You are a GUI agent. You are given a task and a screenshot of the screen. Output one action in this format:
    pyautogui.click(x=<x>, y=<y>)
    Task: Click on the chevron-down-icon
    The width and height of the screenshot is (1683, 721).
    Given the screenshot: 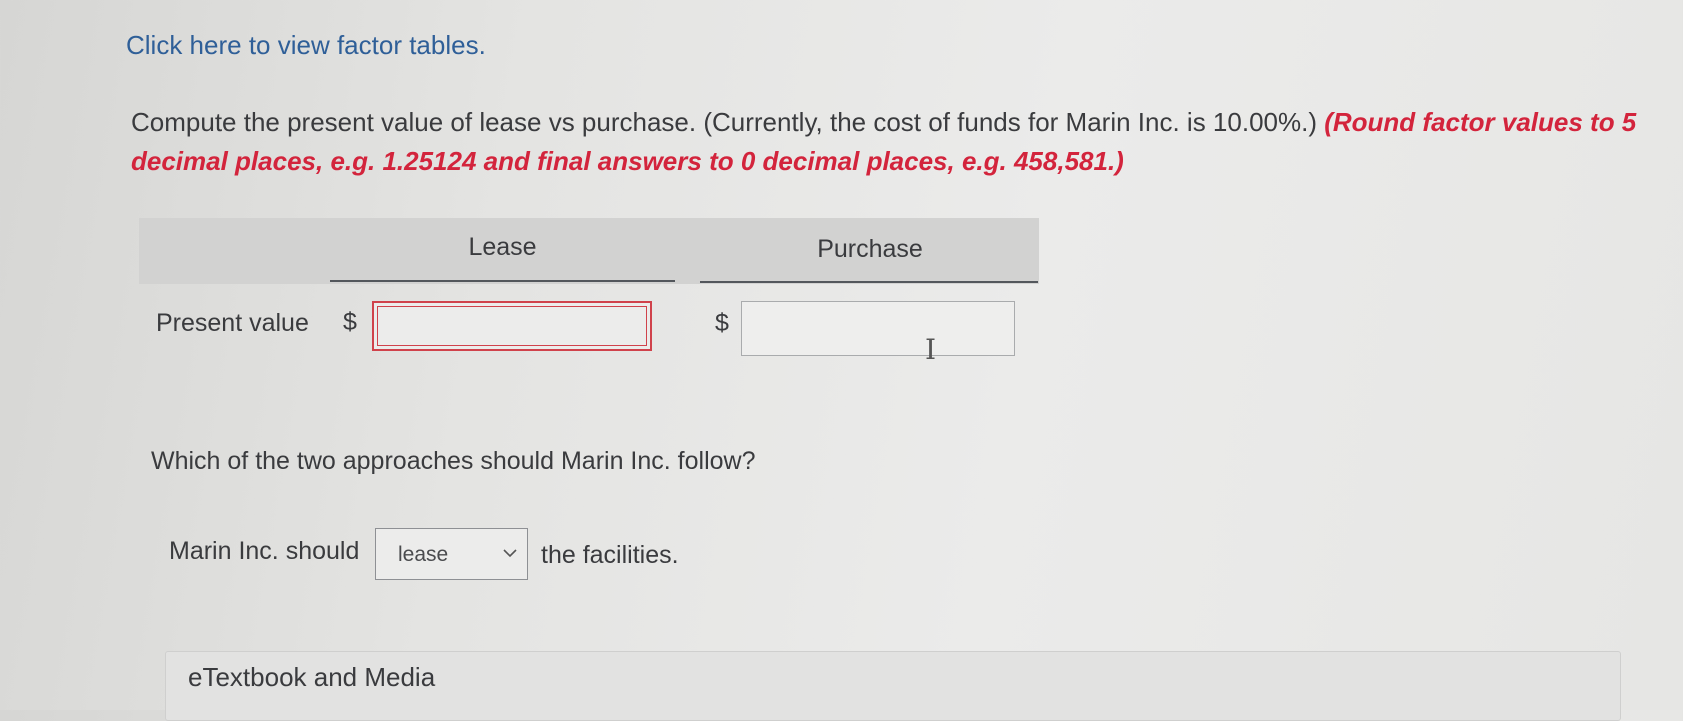 What is the action you would take?
    pyautogui.click(x=510, y=554)
    